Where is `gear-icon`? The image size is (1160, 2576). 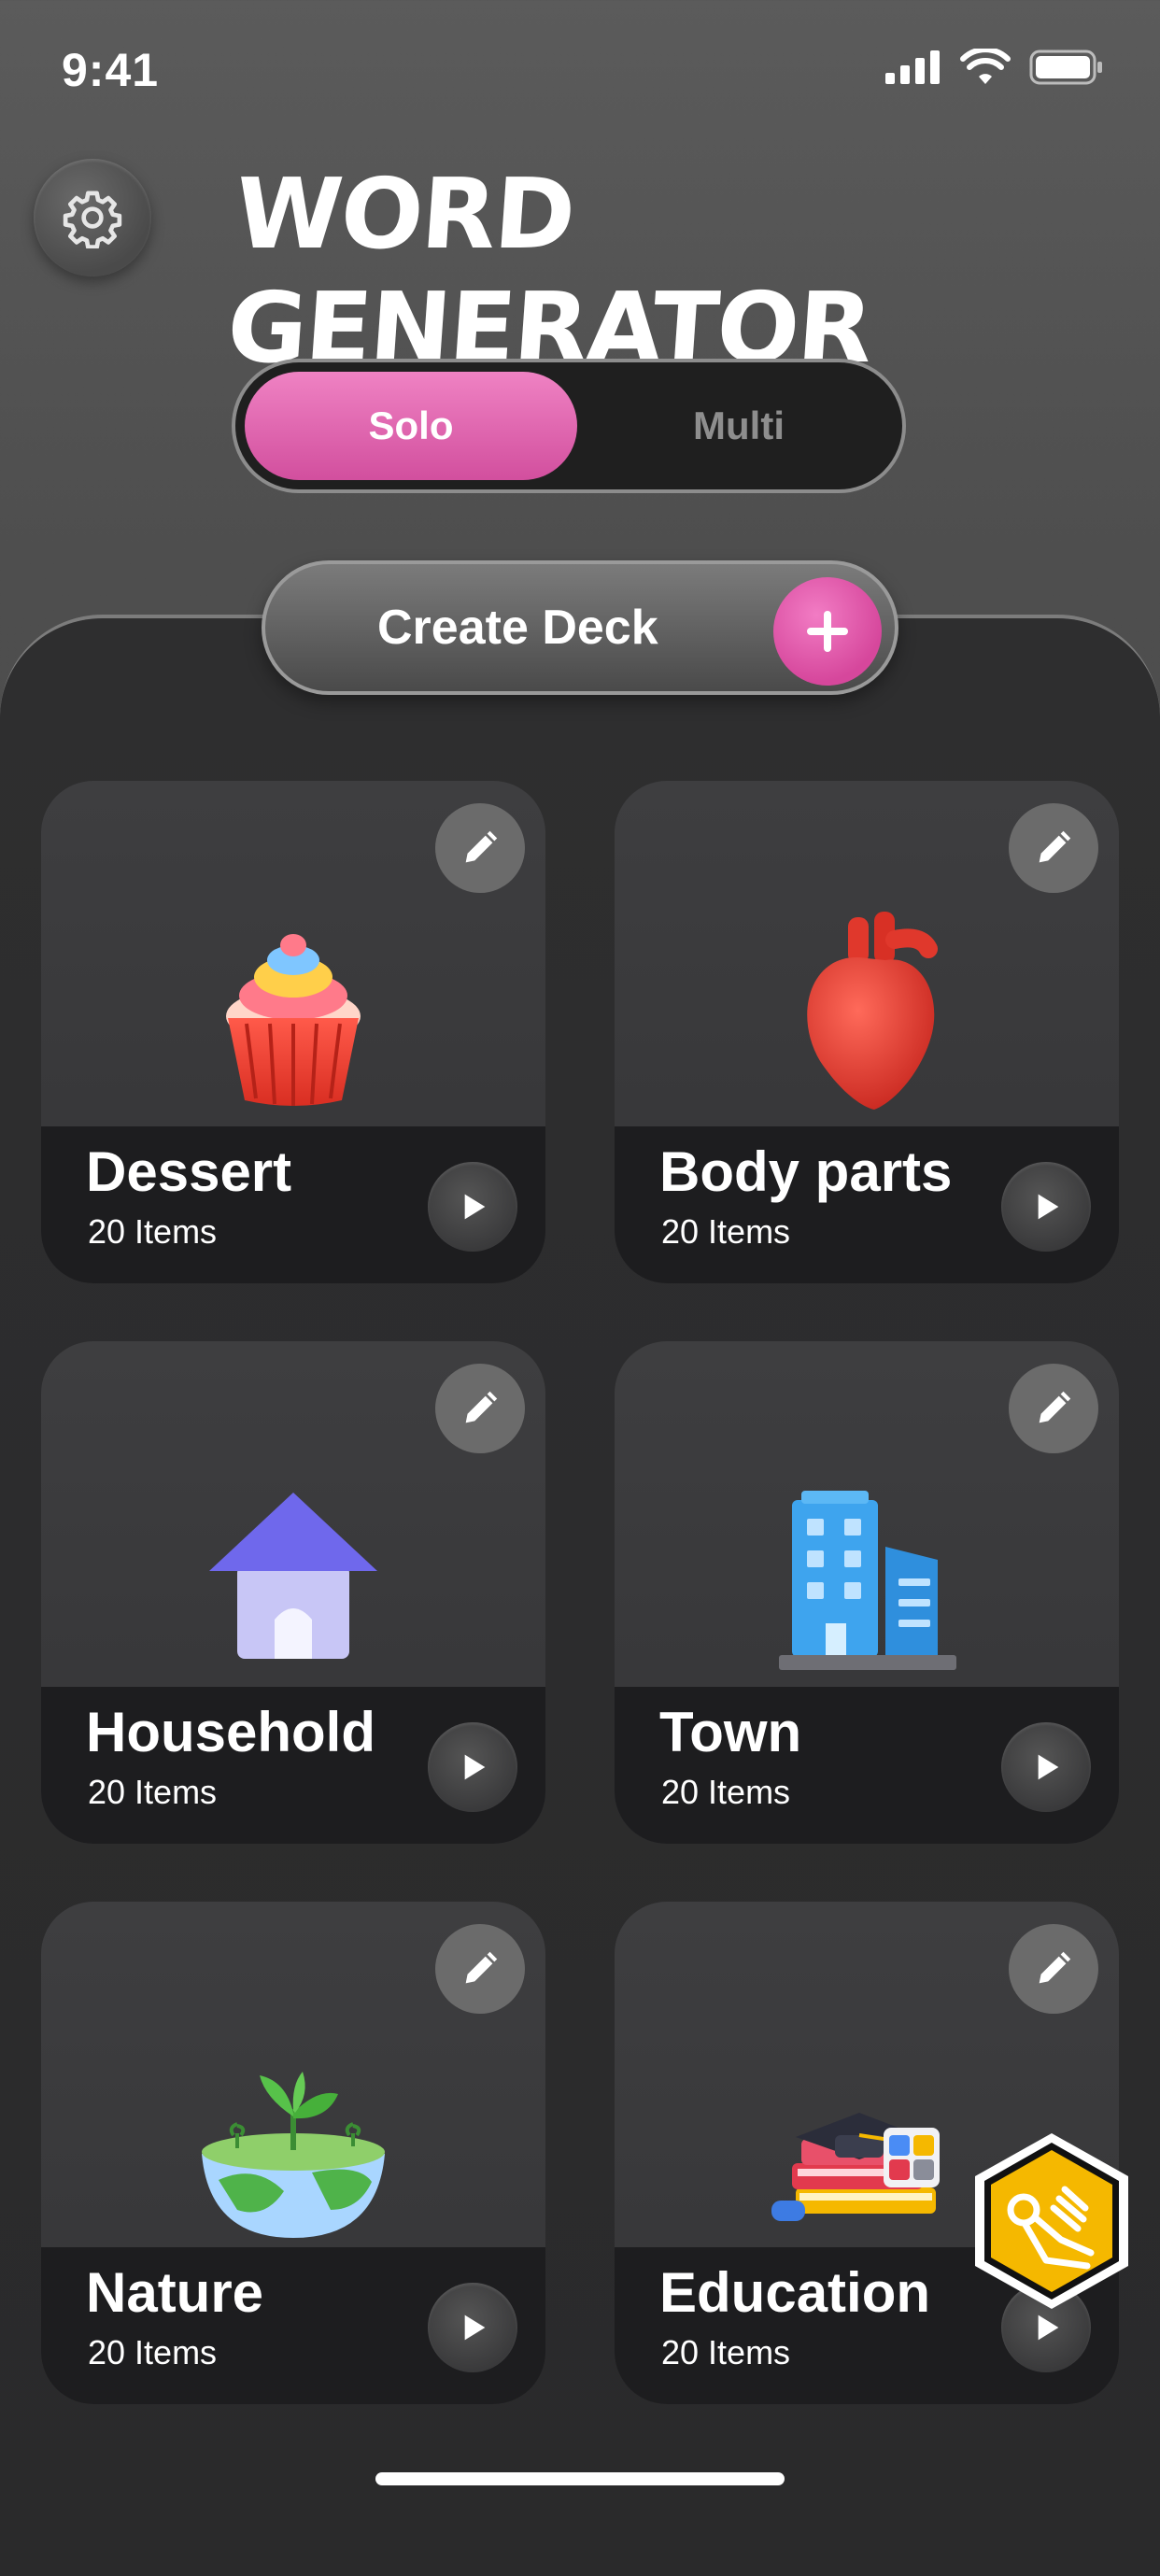 gear-icon is located at coordinates (93, 219).